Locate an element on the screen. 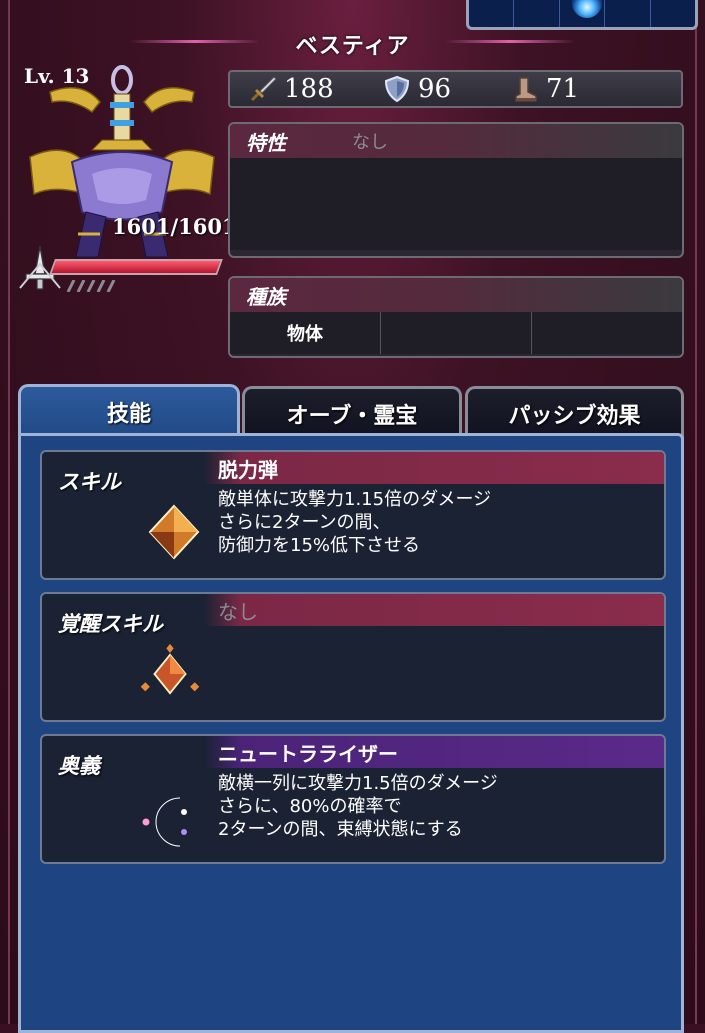  race-header: 種族 is located at coordinates (456, 295).